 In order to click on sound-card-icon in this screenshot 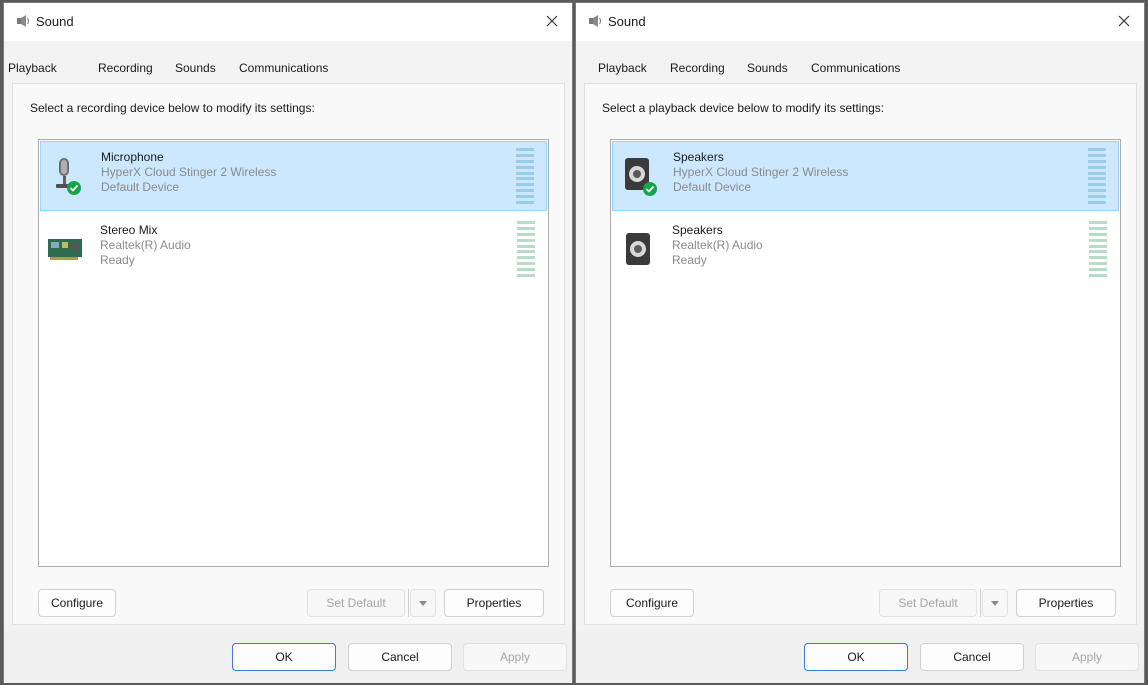, I will do `click(68, 248)`.